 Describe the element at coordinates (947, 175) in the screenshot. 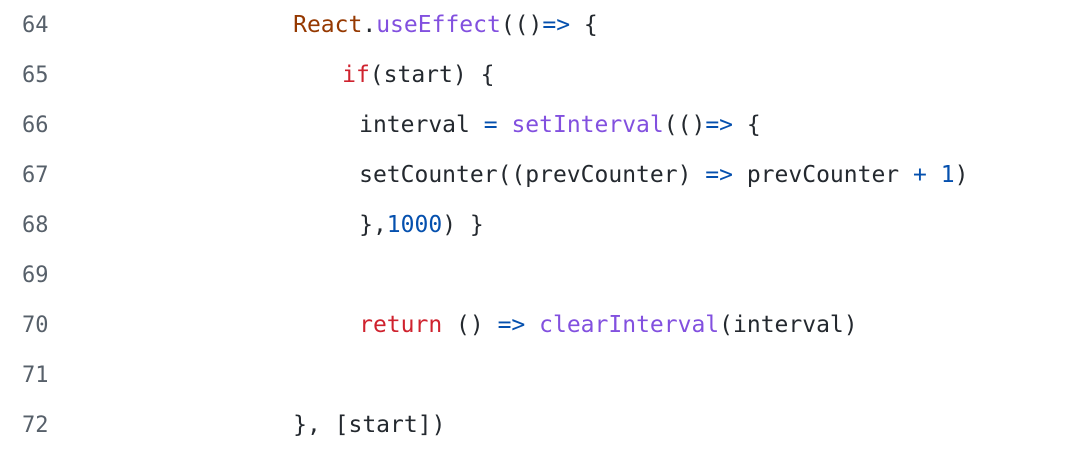

I see `token-number: 1` at that location.